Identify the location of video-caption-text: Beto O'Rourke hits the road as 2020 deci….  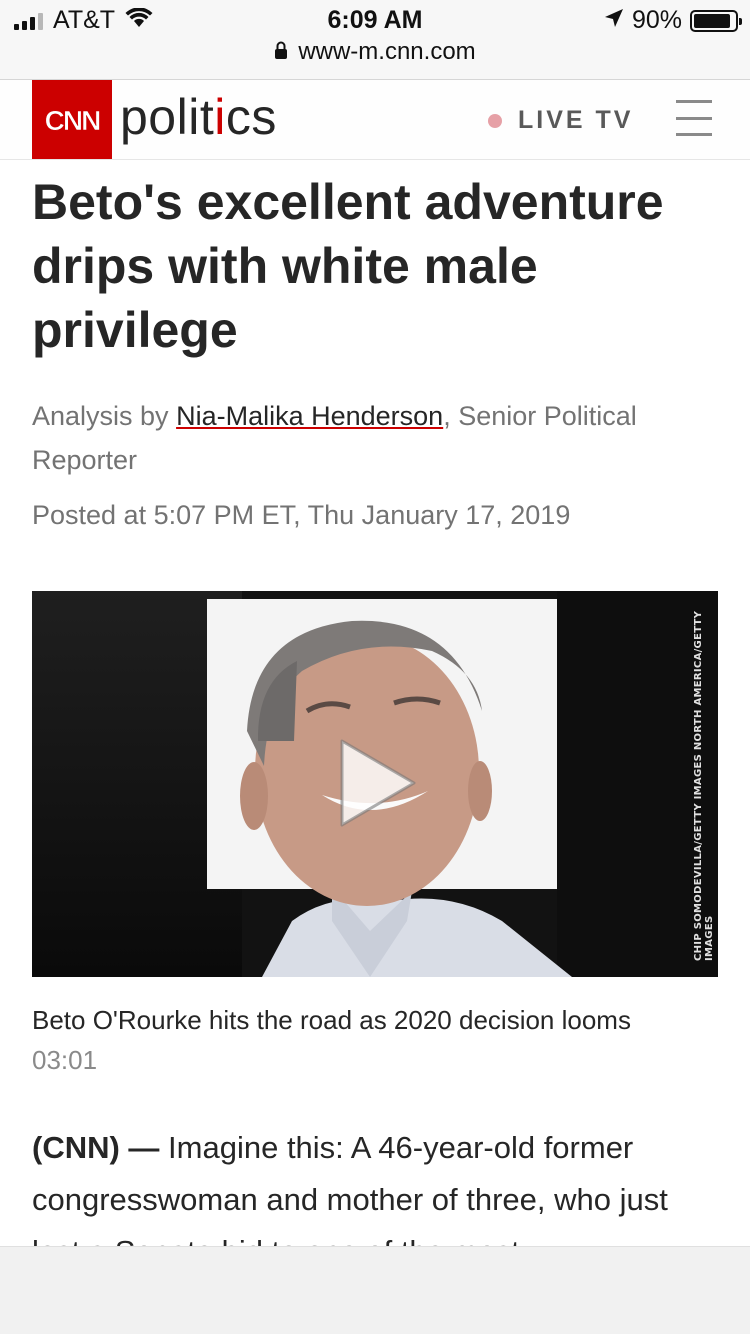
(331, 1020).